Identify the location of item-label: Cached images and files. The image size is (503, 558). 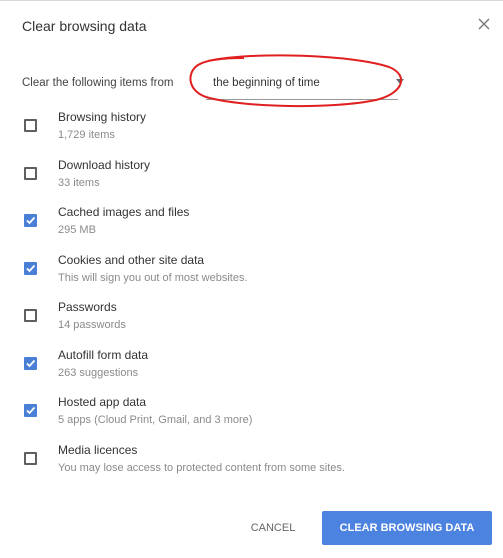
(124, 212).